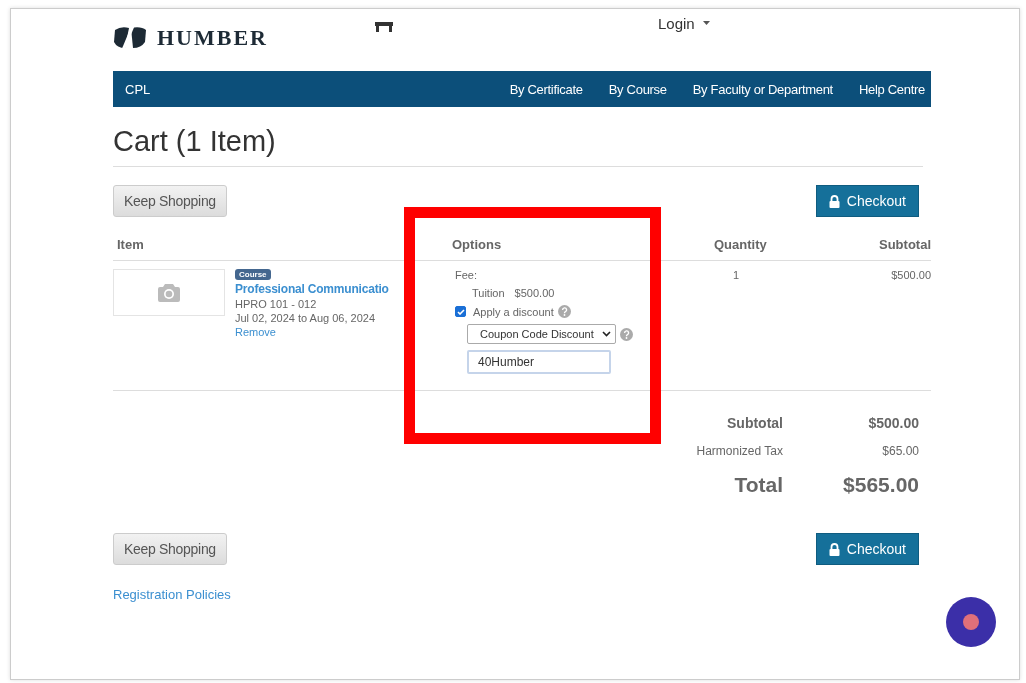  Describe the element at coordinates (130, 244) in the screenshot. I see `column-header: Item` at that location.